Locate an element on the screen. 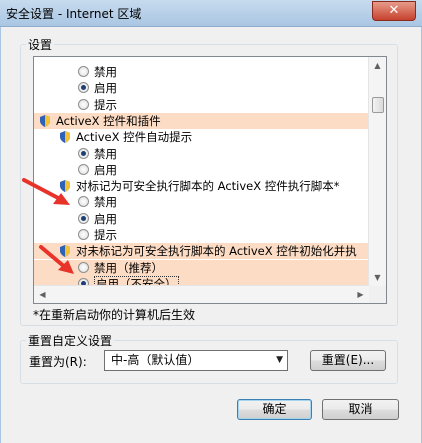 The image size is (422, 443). scroll-right-icon: ▶ is located at coordinates (360, 294).